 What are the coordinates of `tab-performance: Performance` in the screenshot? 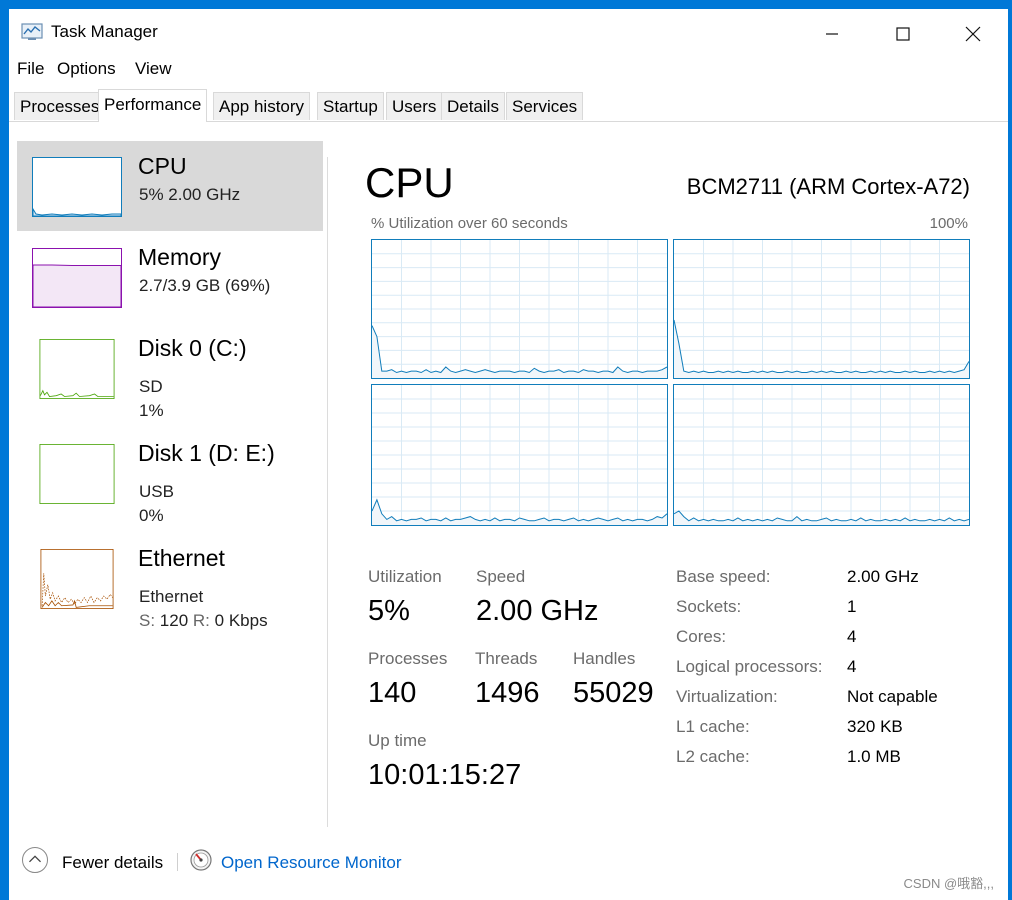 It's located at (153, 105).